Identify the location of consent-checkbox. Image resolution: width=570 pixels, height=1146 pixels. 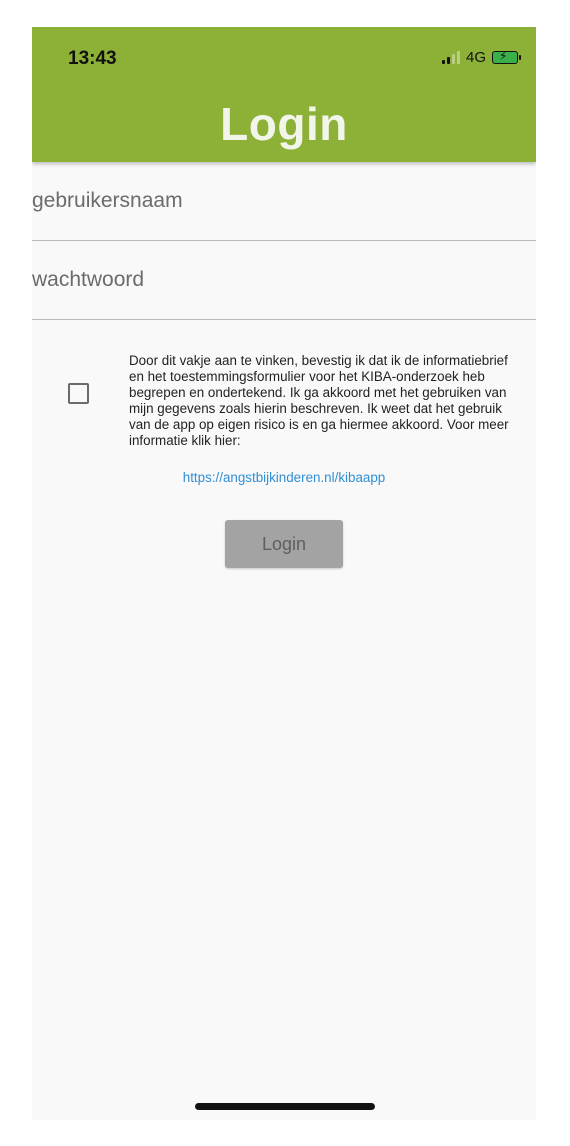
(78, 393).